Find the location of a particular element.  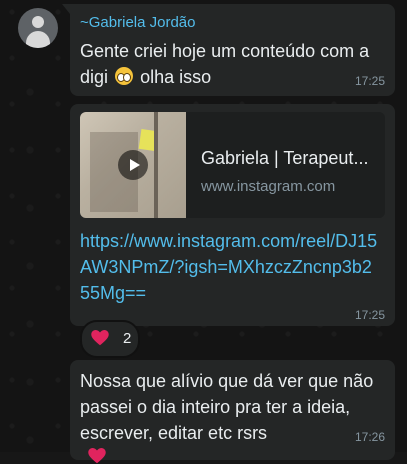

reaction-badge: 2 is located at coordinates (110, 339).